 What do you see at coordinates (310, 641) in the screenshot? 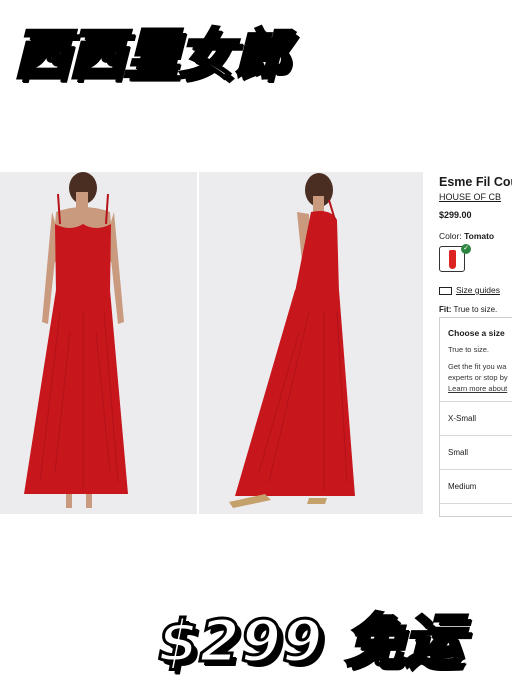
I see `overlay-price-banner: $299 免运` at bounding box center [310, 641].